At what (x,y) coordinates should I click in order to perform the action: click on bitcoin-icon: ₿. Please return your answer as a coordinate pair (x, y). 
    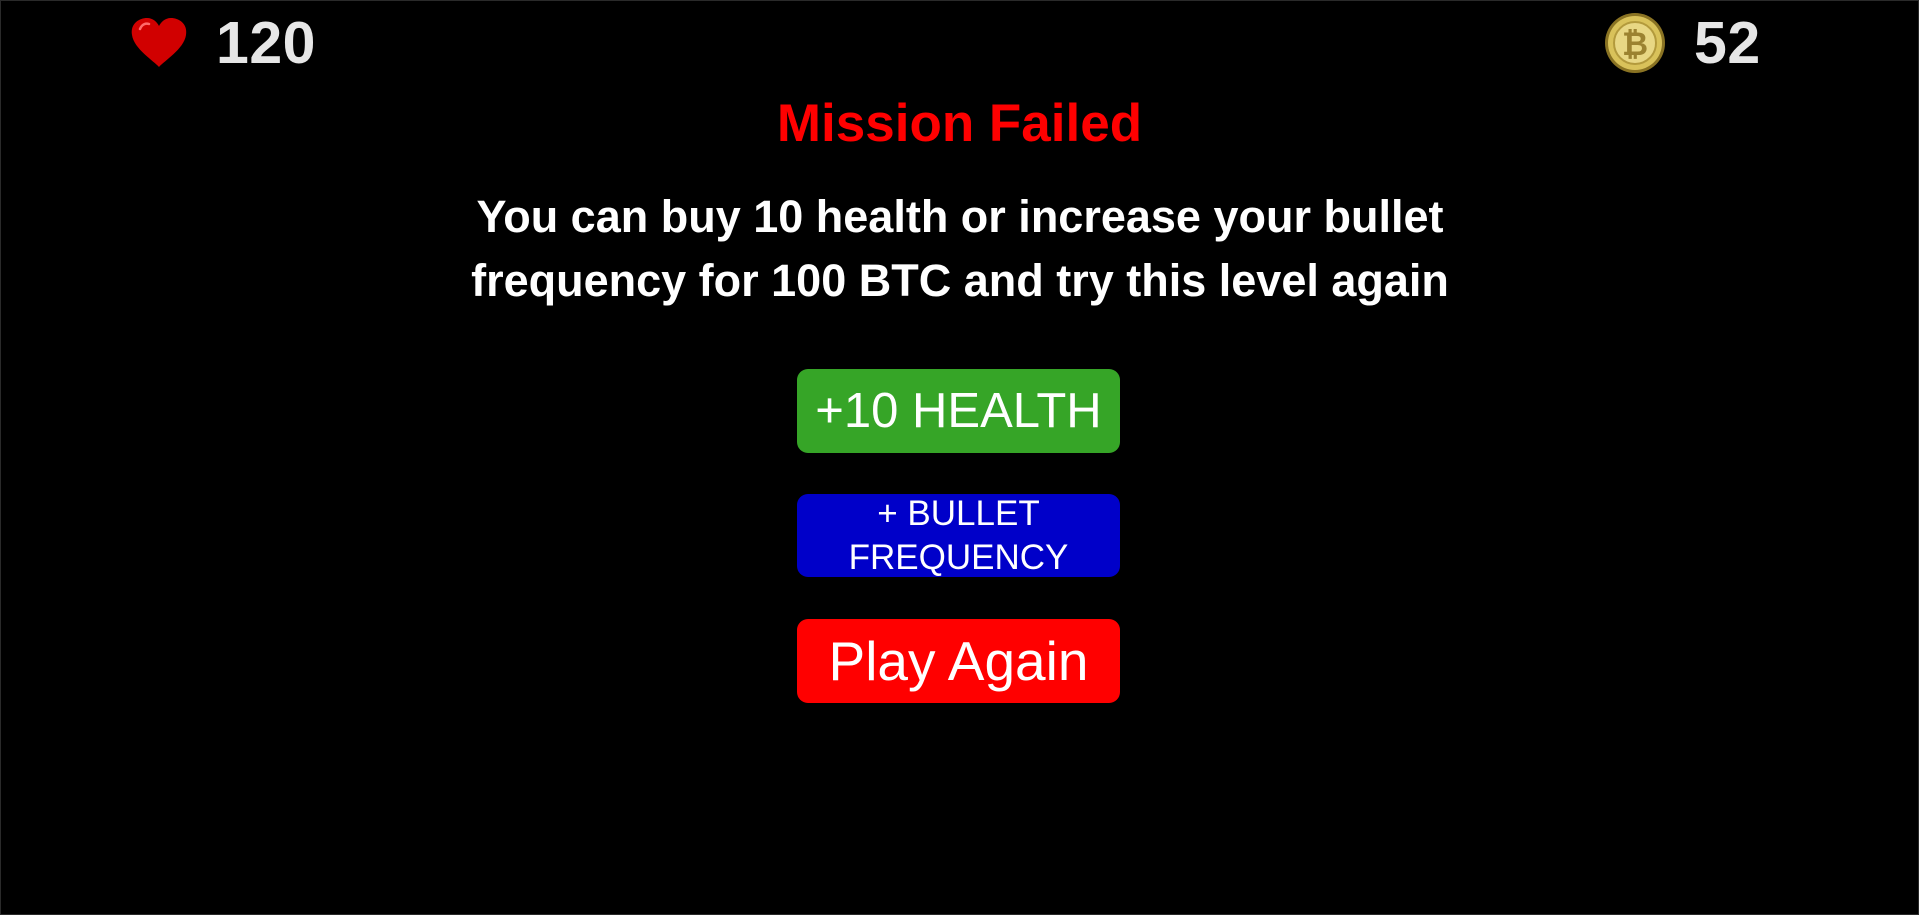
    Looking at the image, I should click on (1635, 43).